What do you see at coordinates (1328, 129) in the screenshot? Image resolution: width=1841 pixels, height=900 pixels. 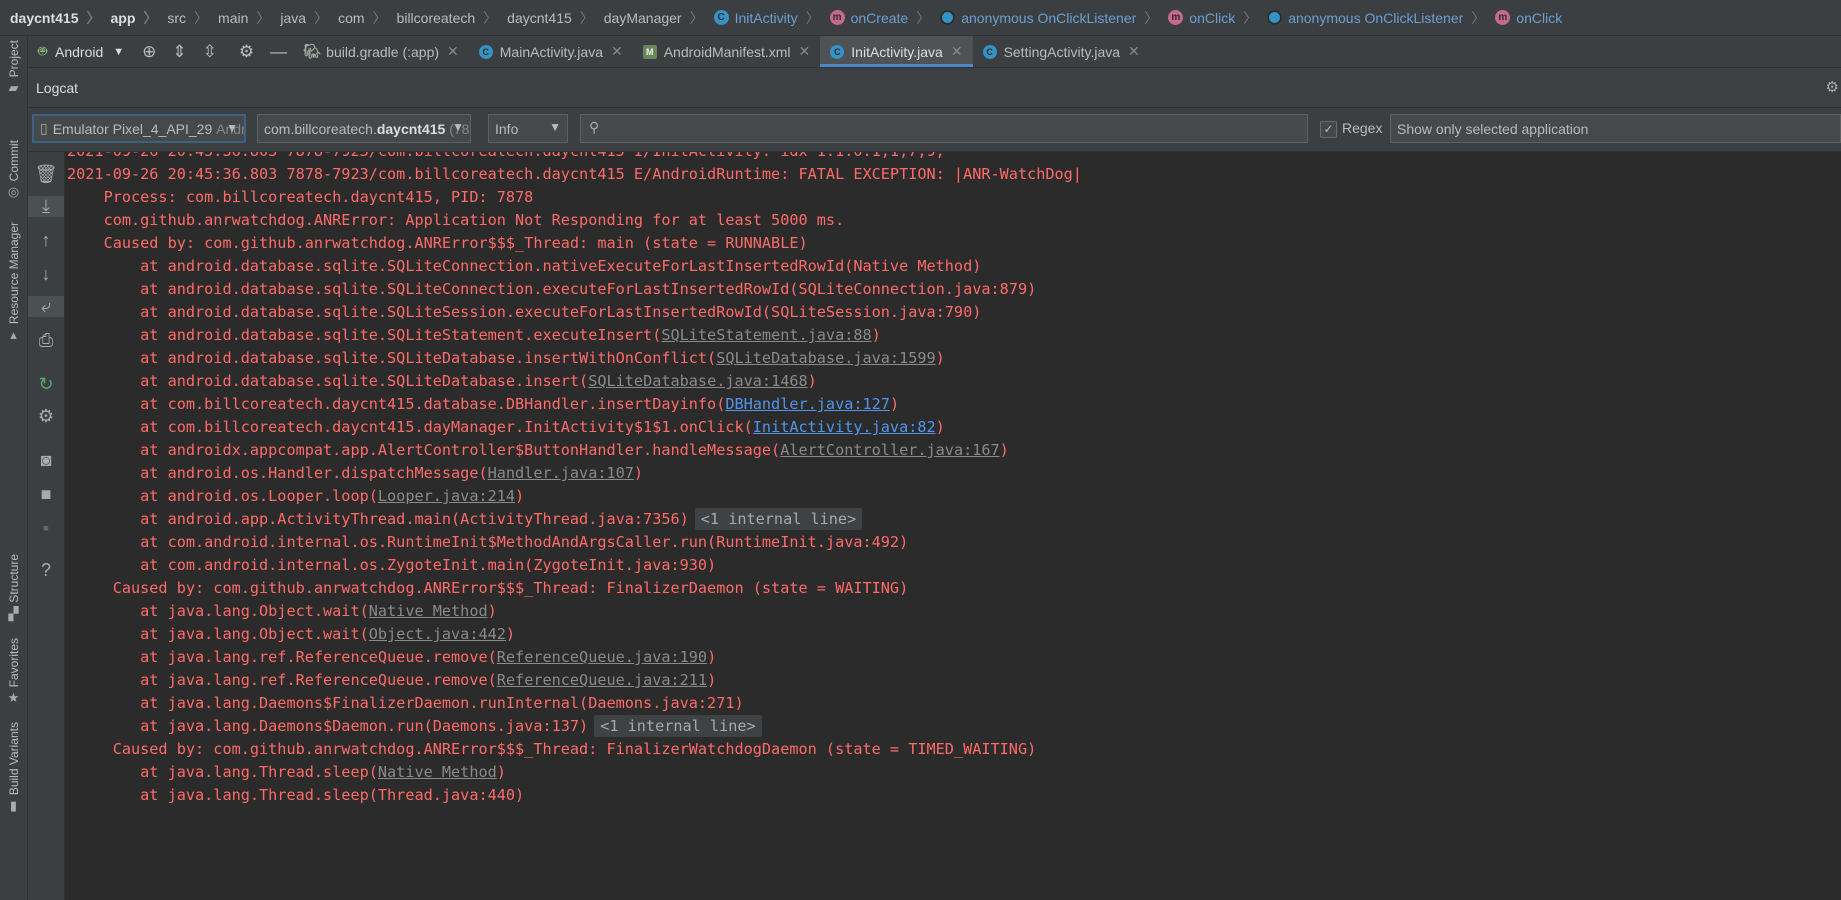 I see `regex-checkbox: ✓` at bounding box center [1328, 129].